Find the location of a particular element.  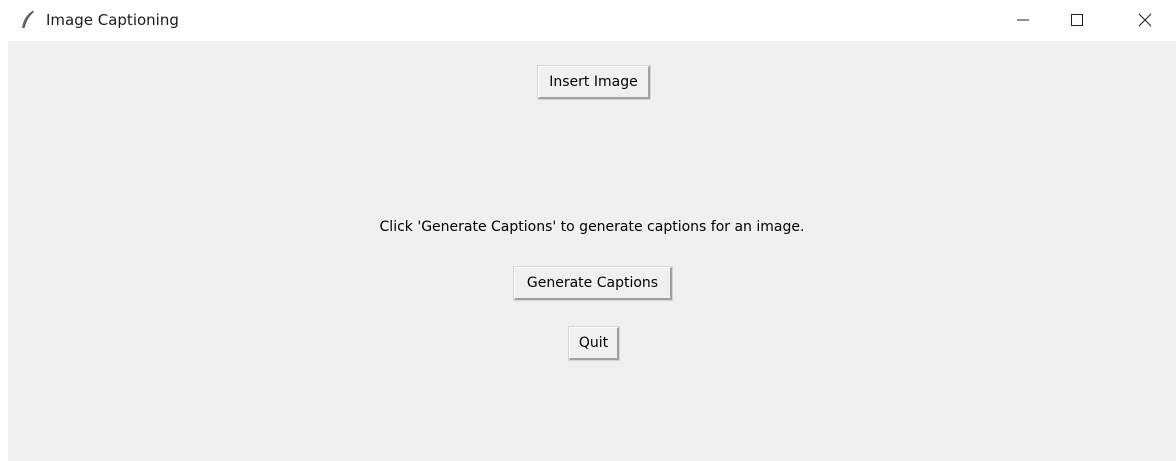

maximize-button is located at coordinates (1077, 20).